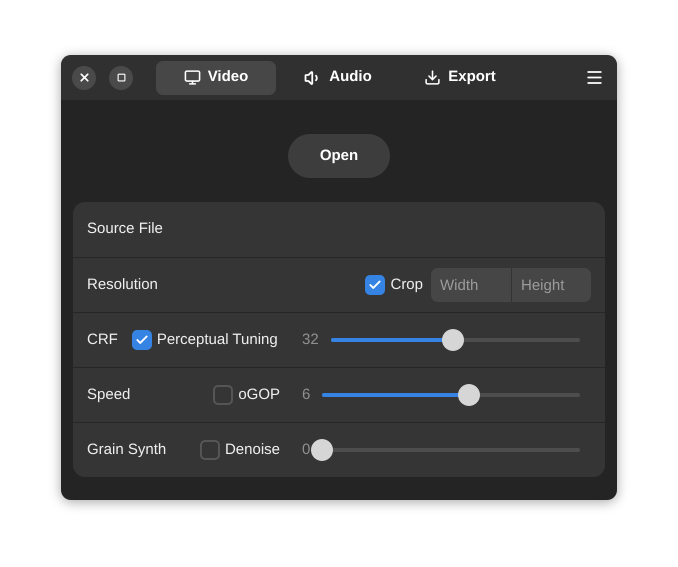  What do you see at coordinates (310, 340) in the screenshot?
I see `slider-value: 32` at bounding box center [310, 340].